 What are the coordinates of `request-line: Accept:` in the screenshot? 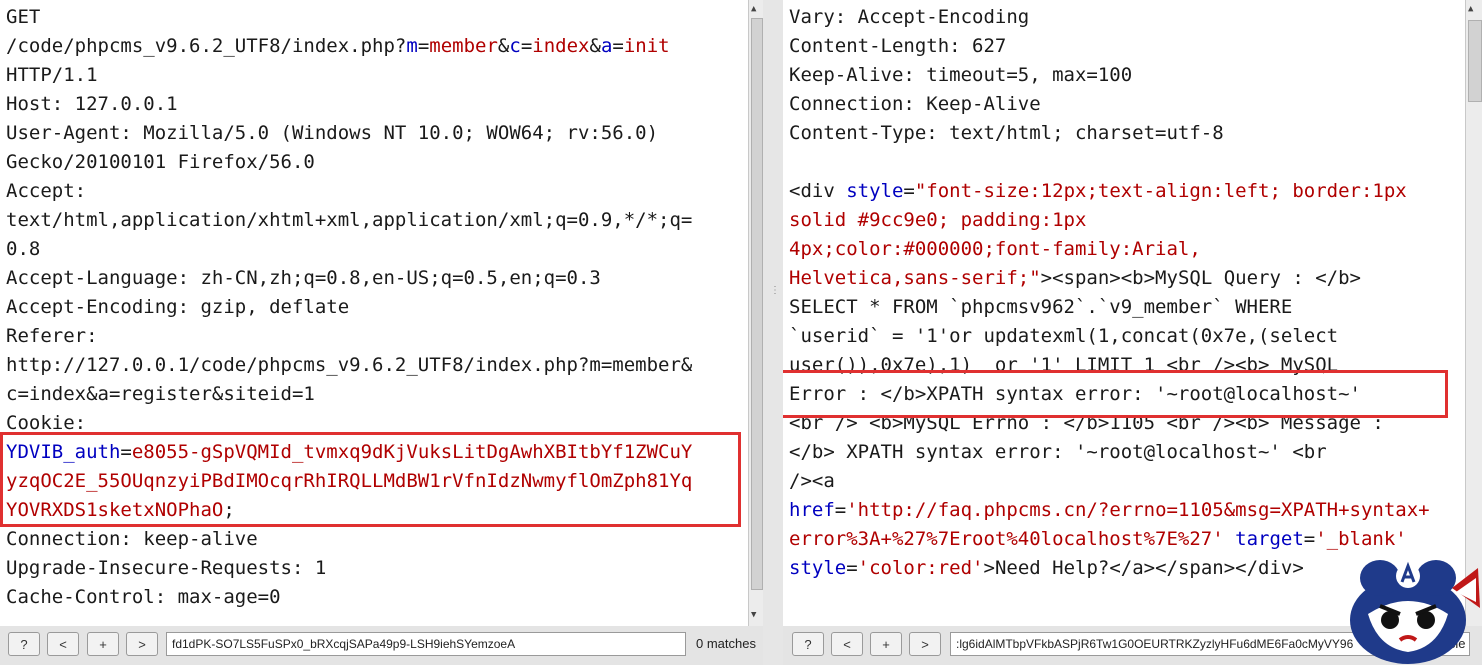 It's located at (377, 191).